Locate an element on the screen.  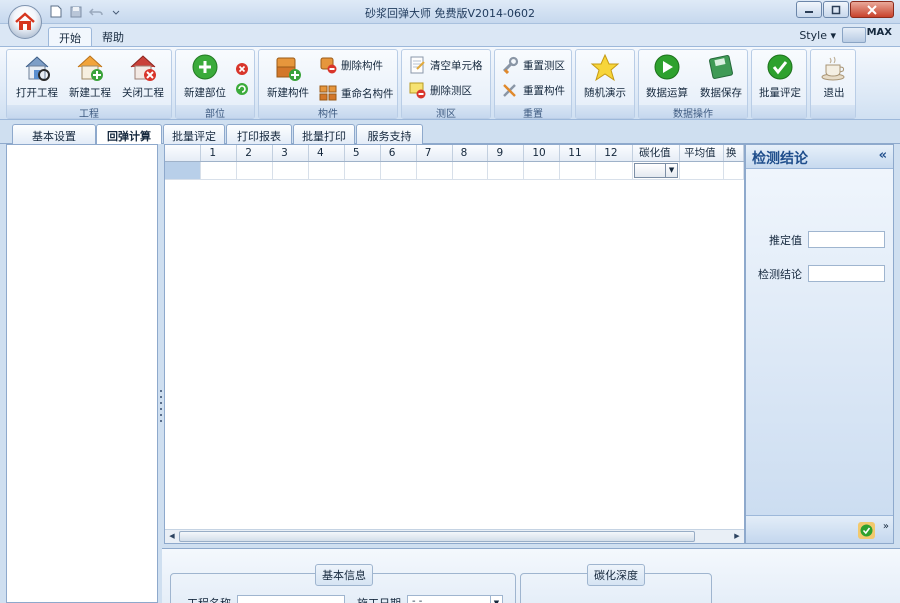
column-header: 10 is located at coordinates (542, 153).